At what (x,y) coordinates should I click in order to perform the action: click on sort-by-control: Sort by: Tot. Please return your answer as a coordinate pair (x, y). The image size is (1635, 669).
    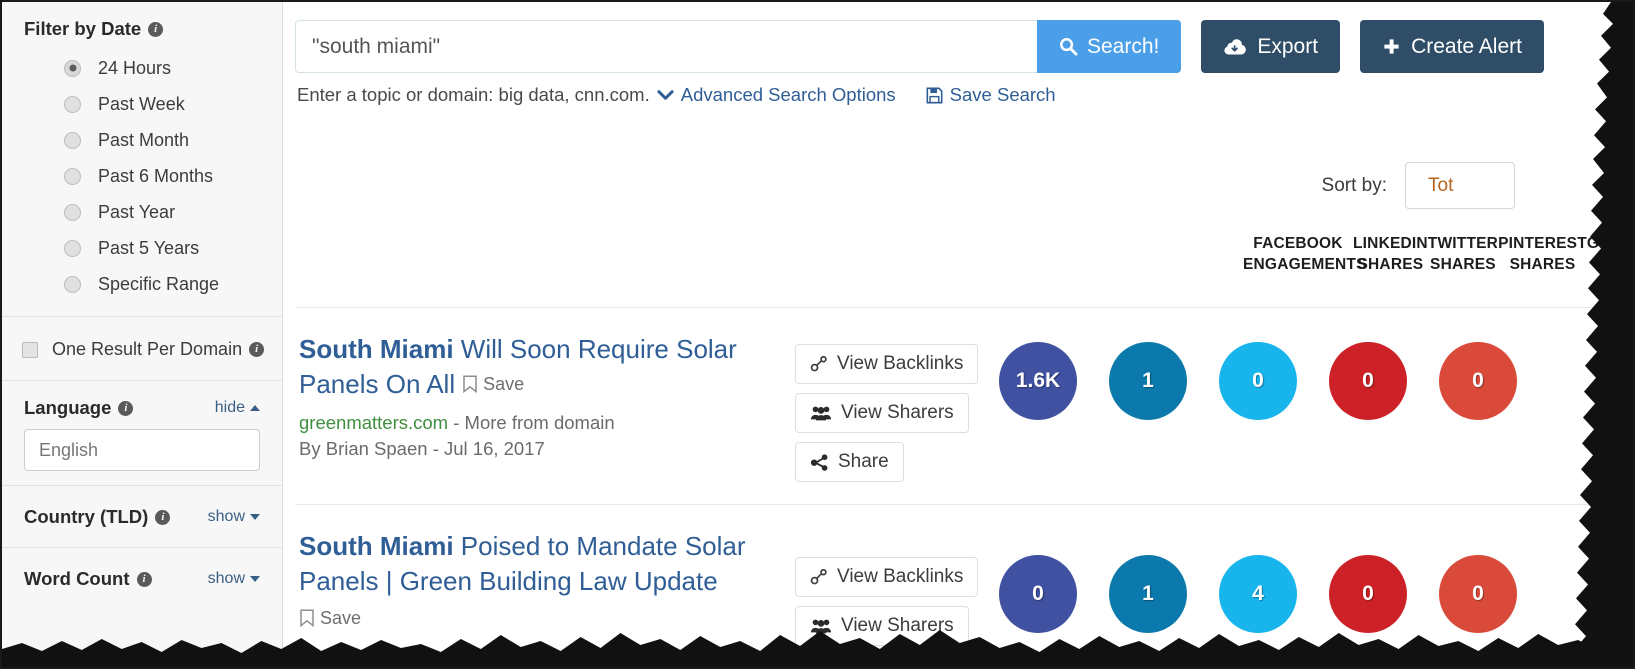
    Looking at the image, I should click on (1418, 185).